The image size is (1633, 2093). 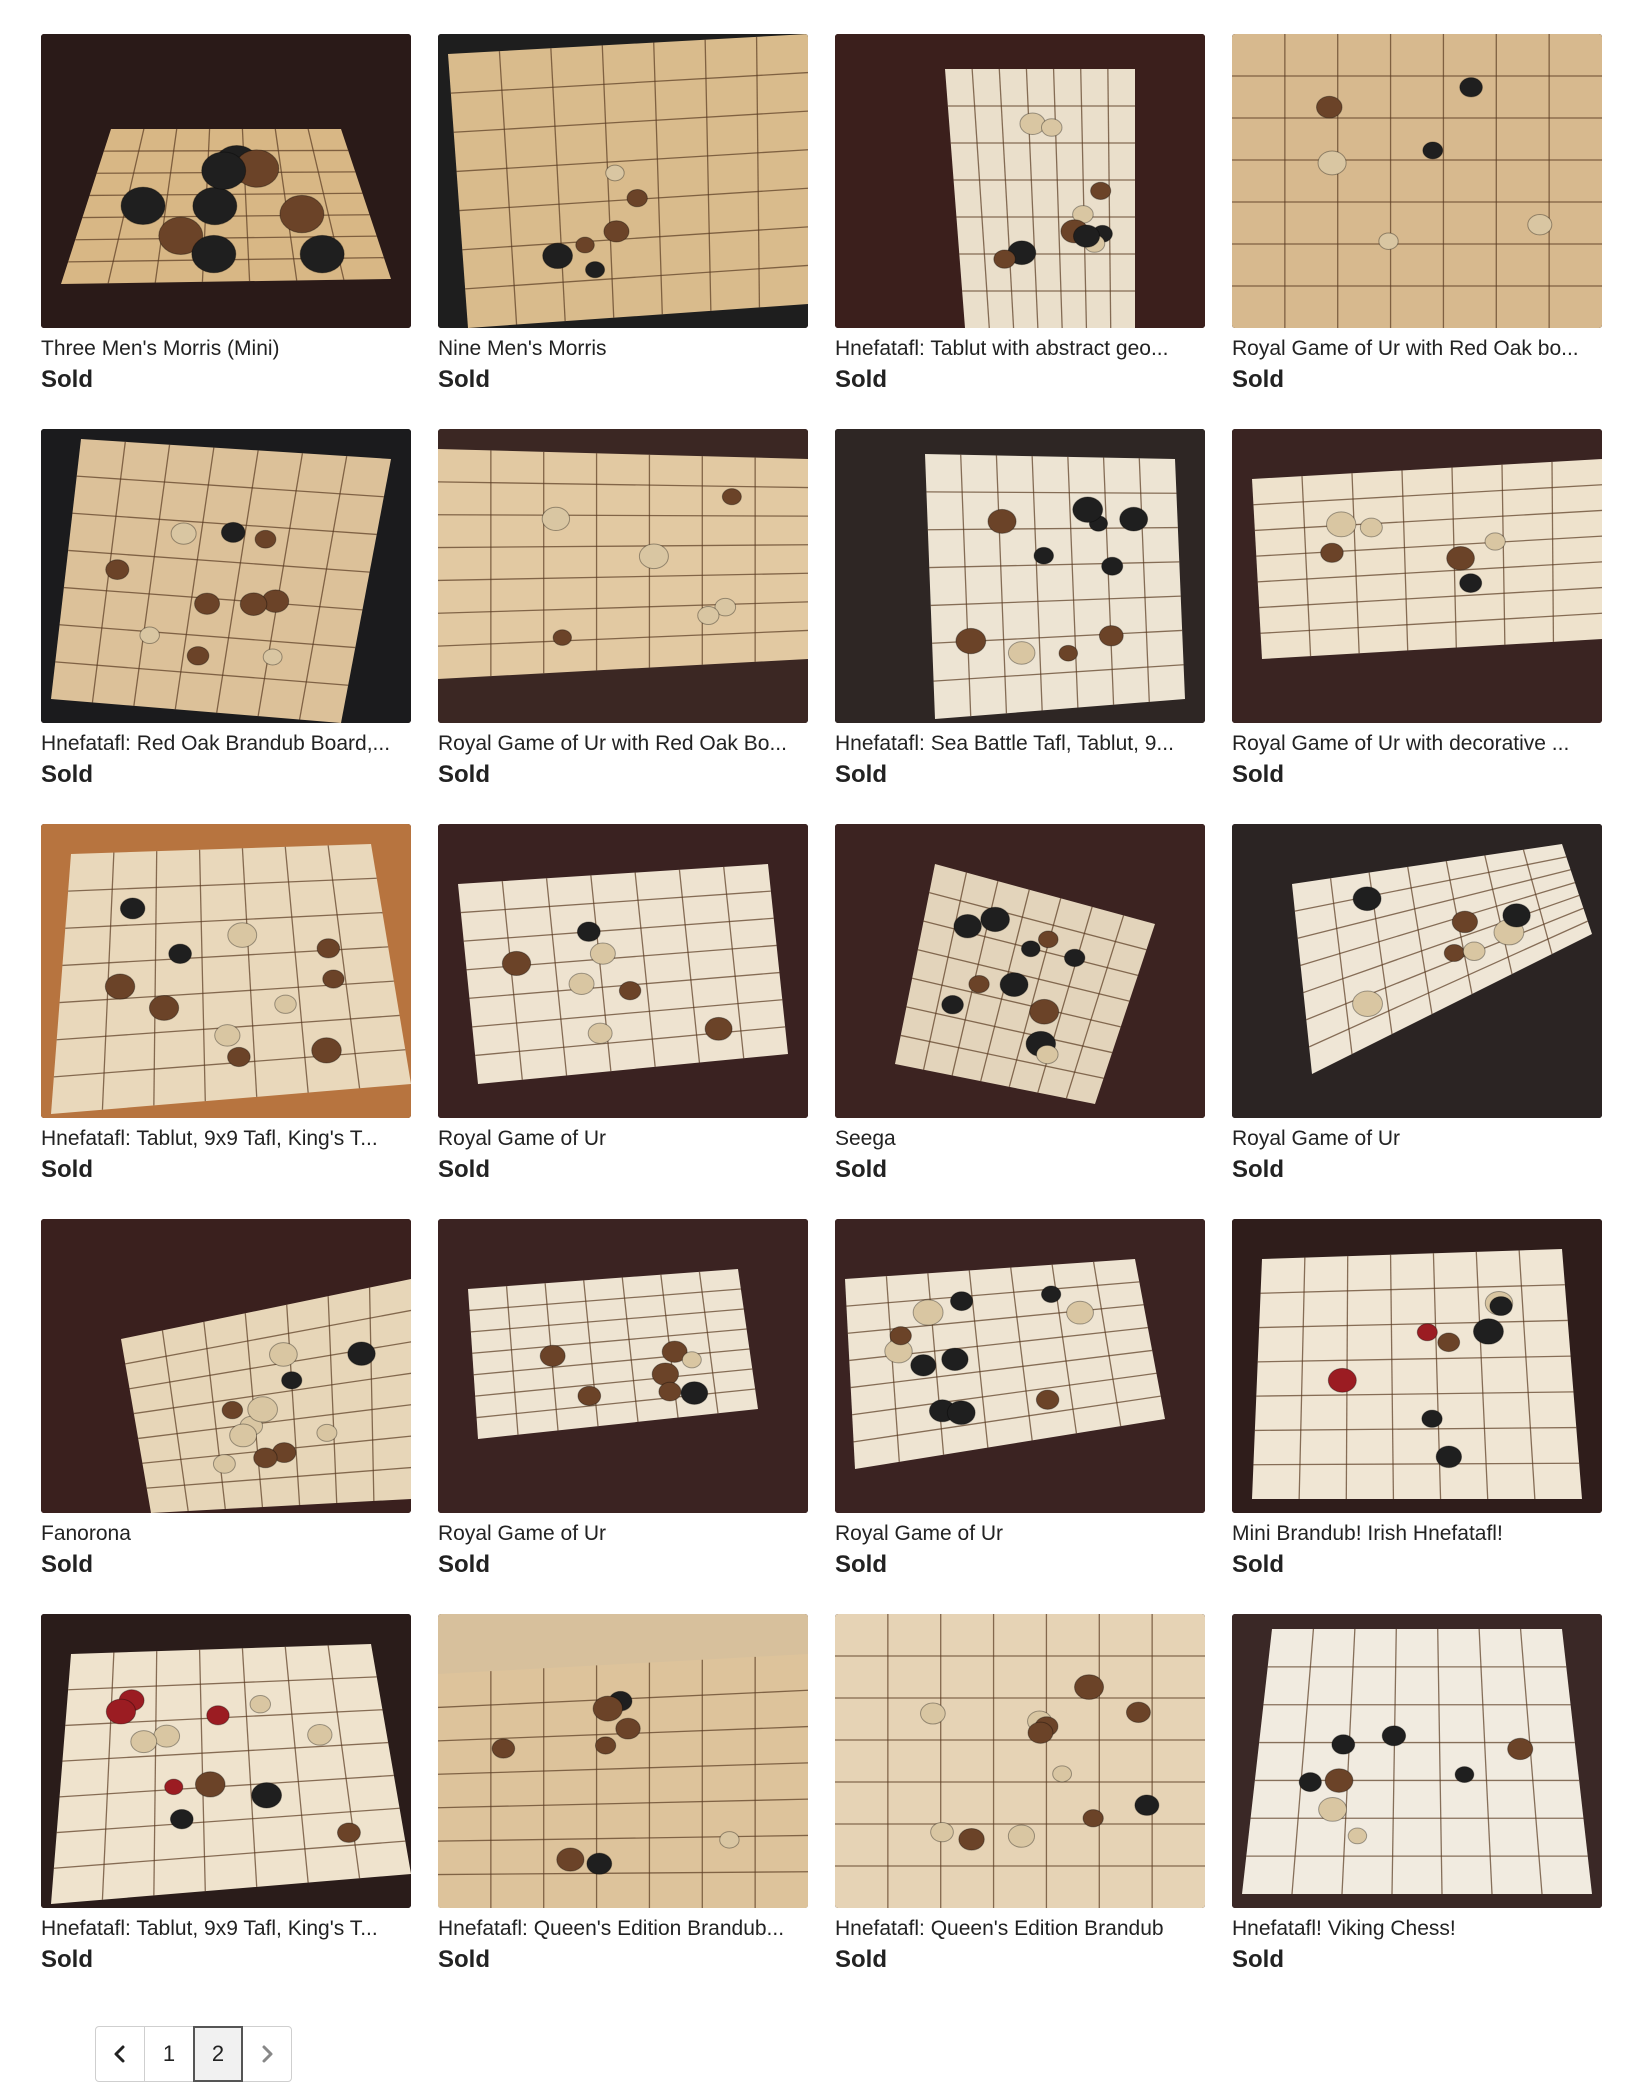 I want to click on listing-card: Hnefatafl! Viking Chess! Sold, so click(x=1417, y=1811).